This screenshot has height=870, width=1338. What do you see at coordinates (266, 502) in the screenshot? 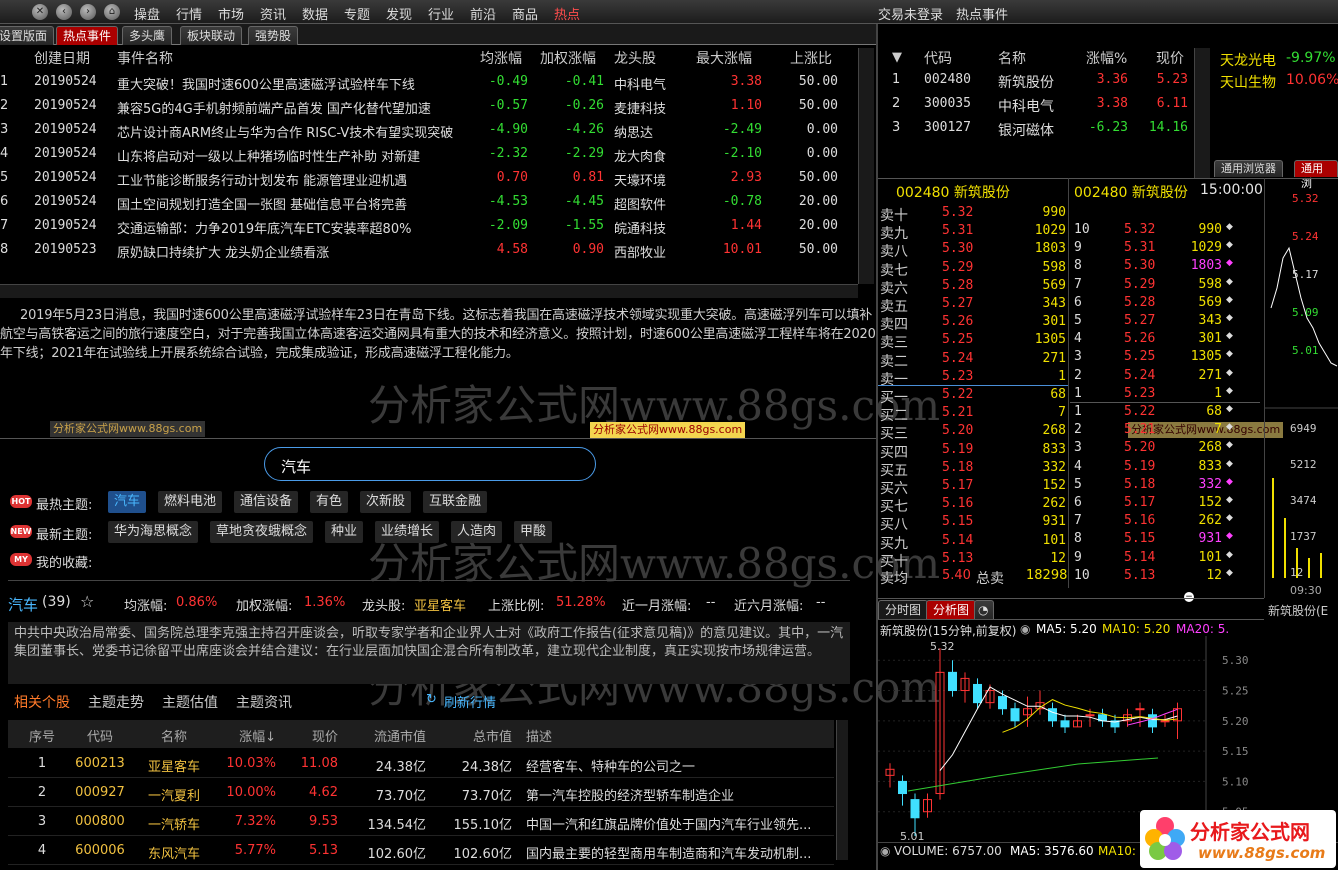
I see `topic-chip: 通信设备` at bounding box center [266, 502].